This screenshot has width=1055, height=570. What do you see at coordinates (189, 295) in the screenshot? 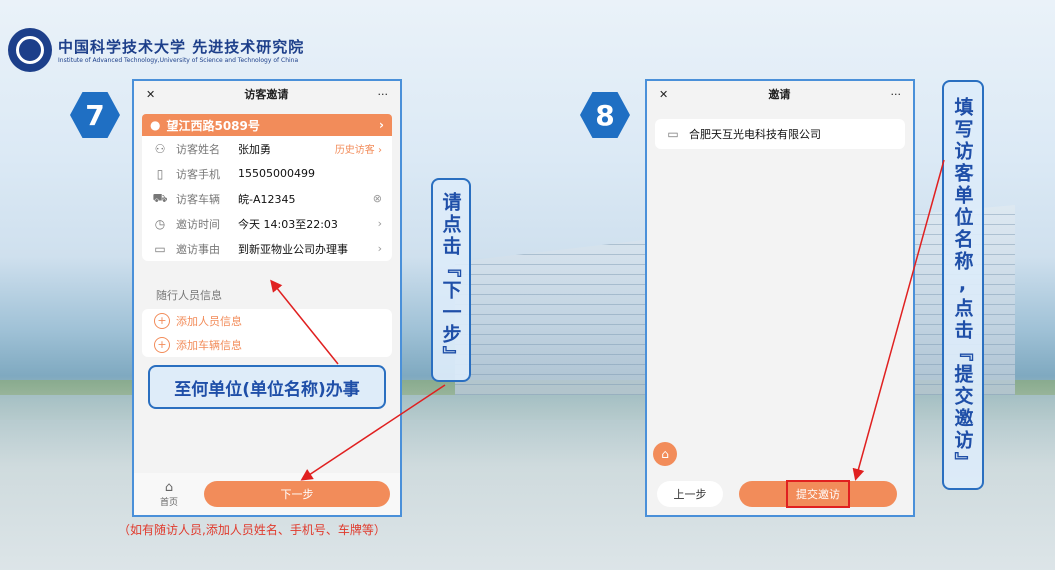
I see `companion-section-title: 随行人员信息` at bounding box center [189, 295].